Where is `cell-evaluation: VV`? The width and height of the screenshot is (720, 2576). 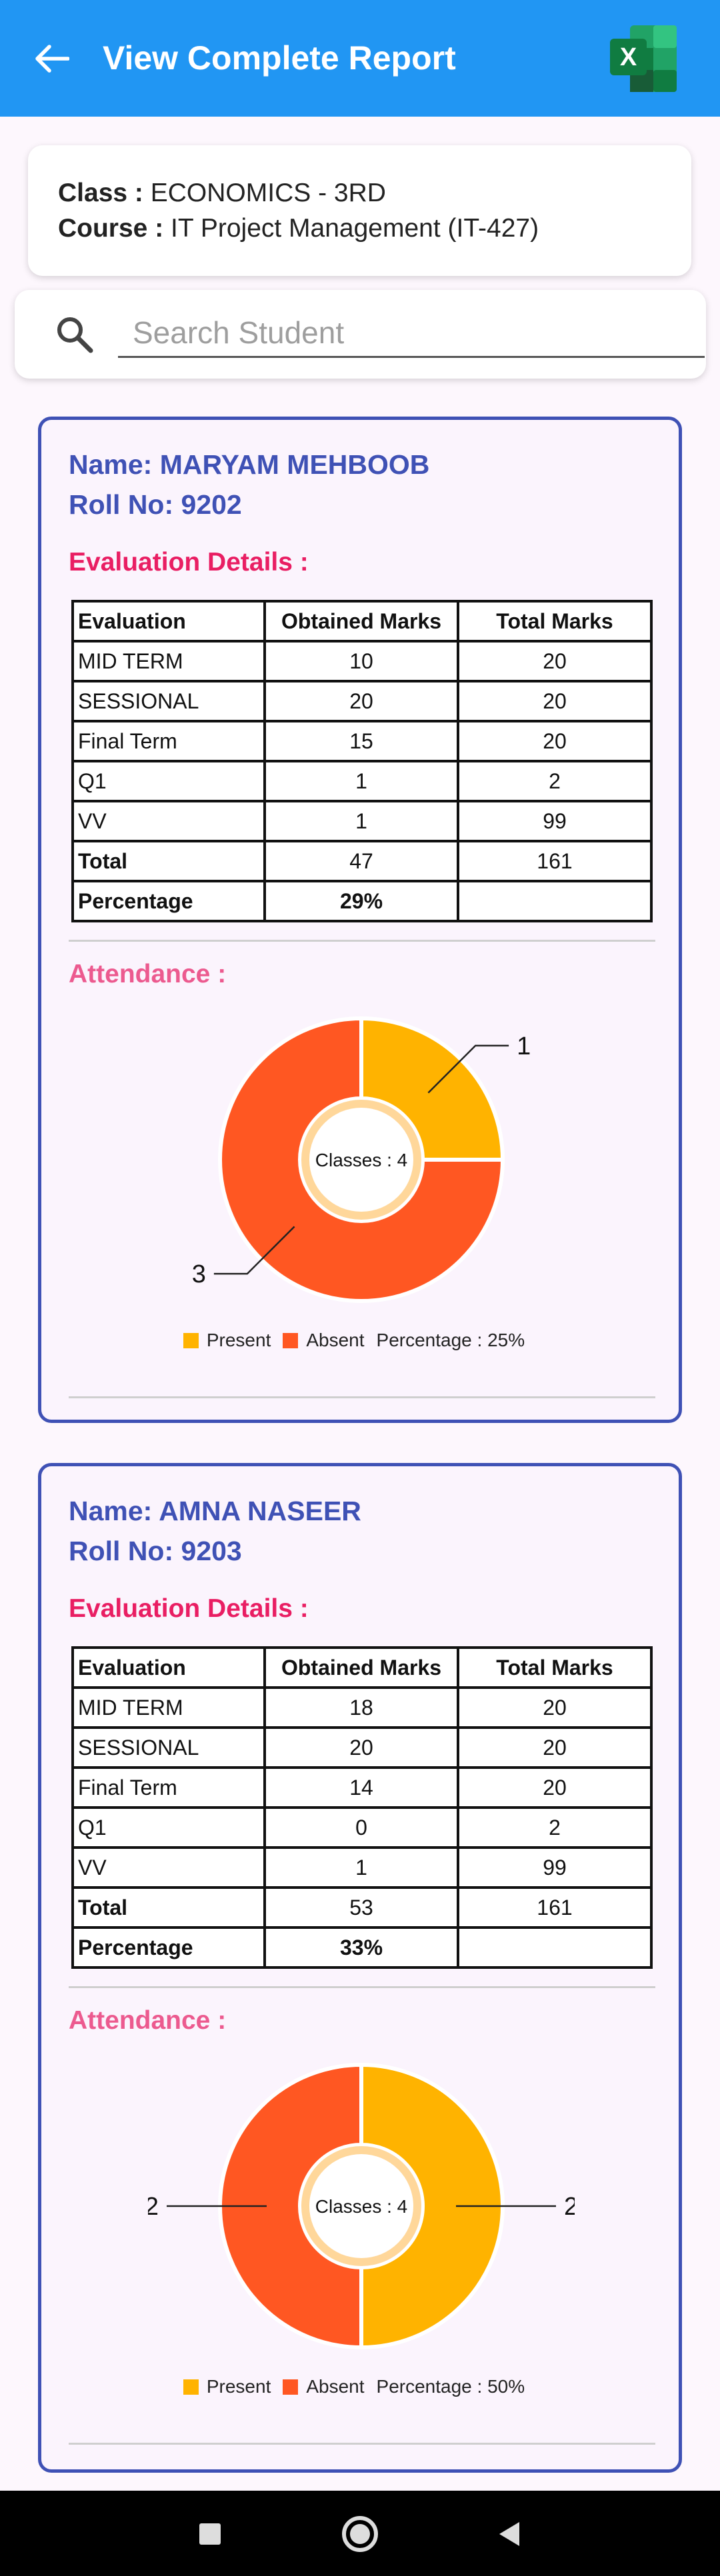
cell-evaluation: VV is located at coordinates (168, 1868).